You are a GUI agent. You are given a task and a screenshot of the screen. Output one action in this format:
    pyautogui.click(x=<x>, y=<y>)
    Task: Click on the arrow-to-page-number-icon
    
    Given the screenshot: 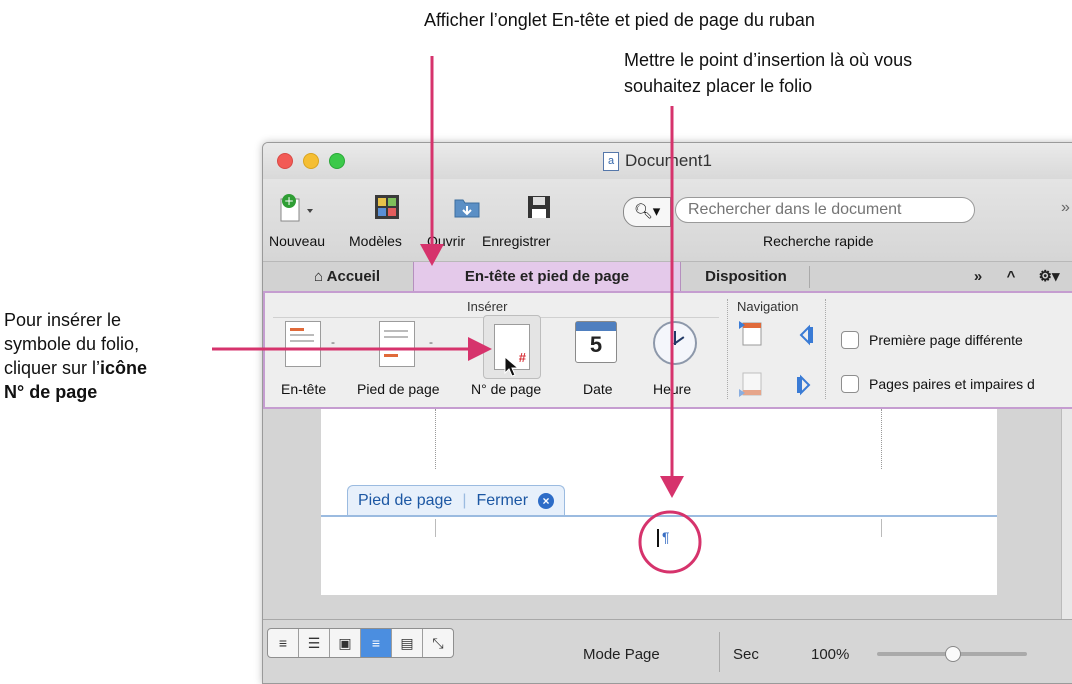 What is the action you would take?
    pyautogui.click(x=352, y=349)
    